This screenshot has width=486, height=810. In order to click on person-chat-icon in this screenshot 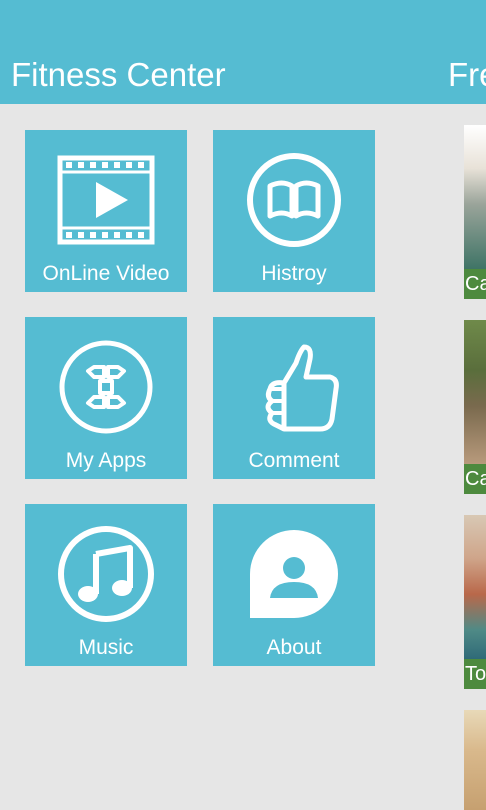, I will do `click(294, 574)`.